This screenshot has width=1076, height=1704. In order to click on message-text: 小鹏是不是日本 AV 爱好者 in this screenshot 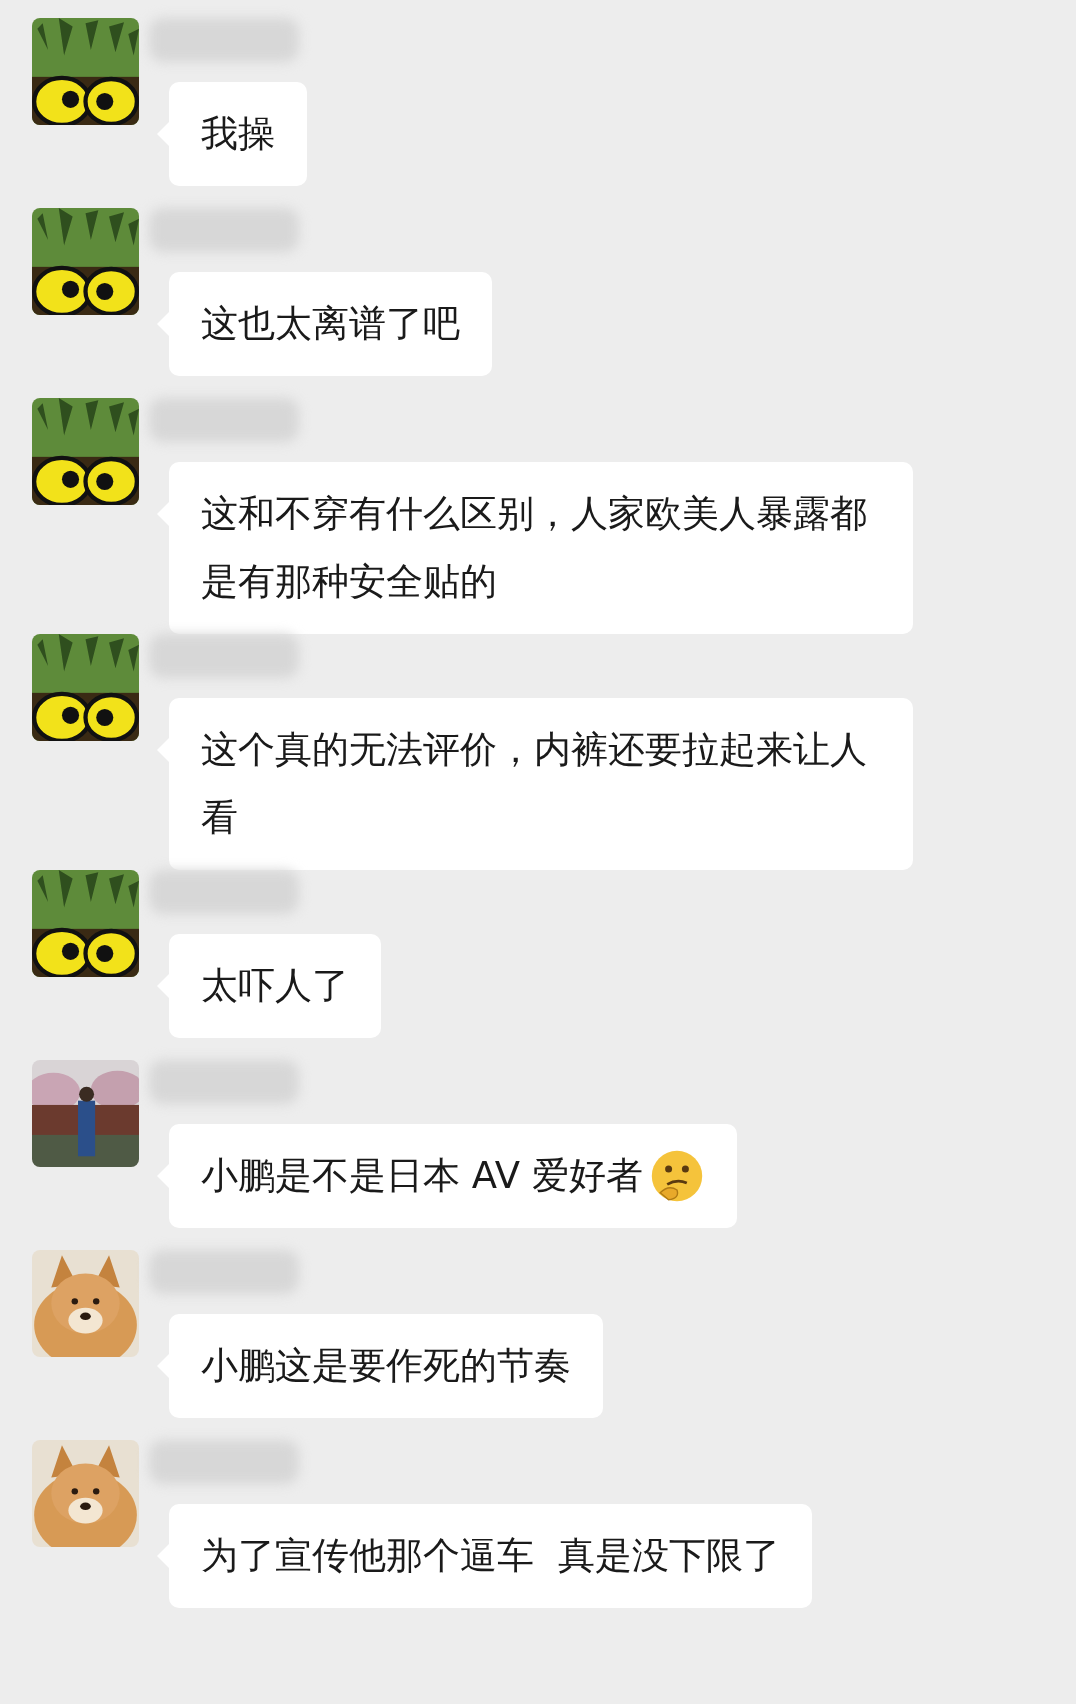, I will do `click(422, 1176)`.